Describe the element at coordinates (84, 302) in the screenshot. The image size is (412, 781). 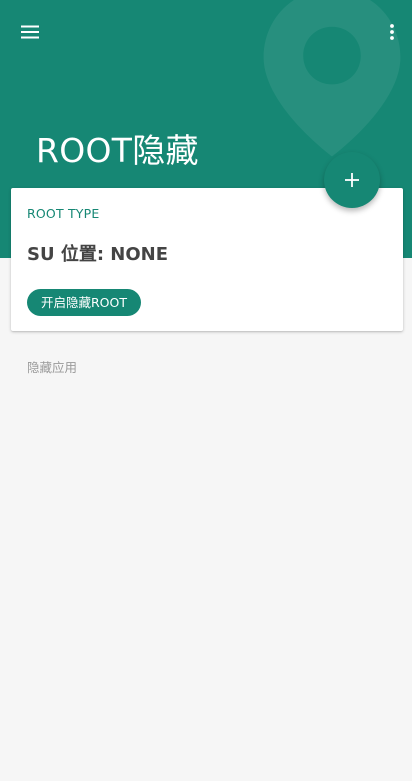
I see `enable-hide-root-button: 开启隐藏ROOT` at that location.